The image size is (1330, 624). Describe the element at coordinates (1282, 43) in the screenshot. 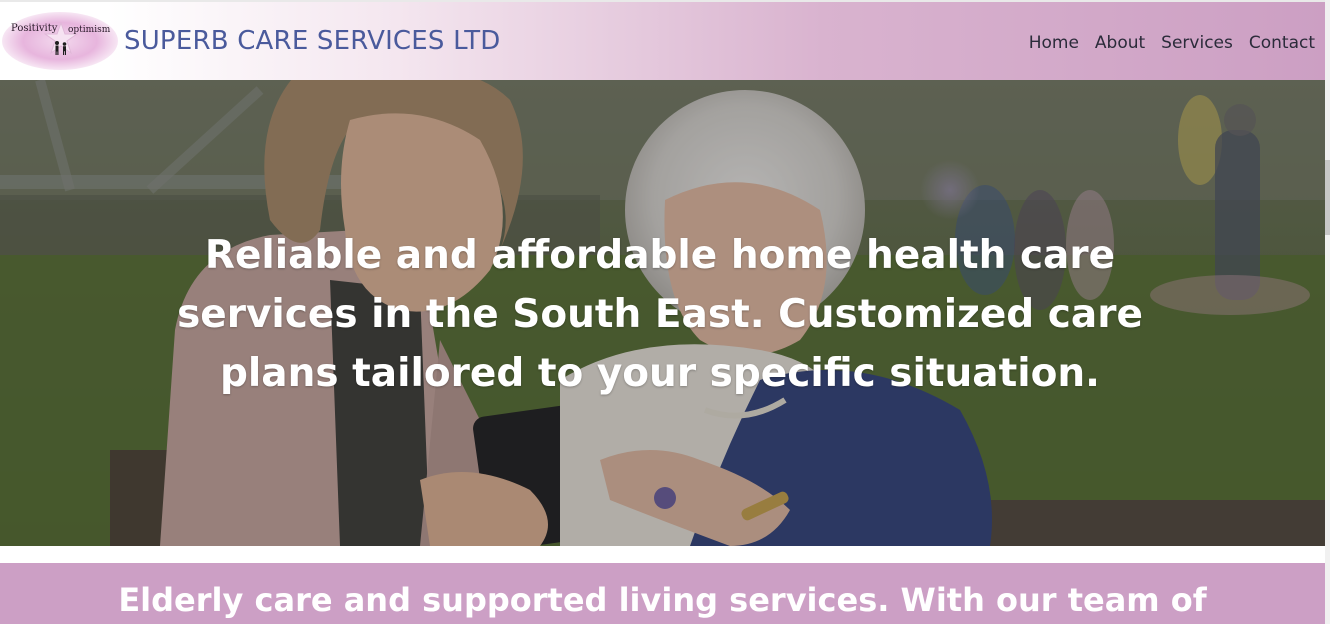

I see `nav-link-contact: Contact` at that location.